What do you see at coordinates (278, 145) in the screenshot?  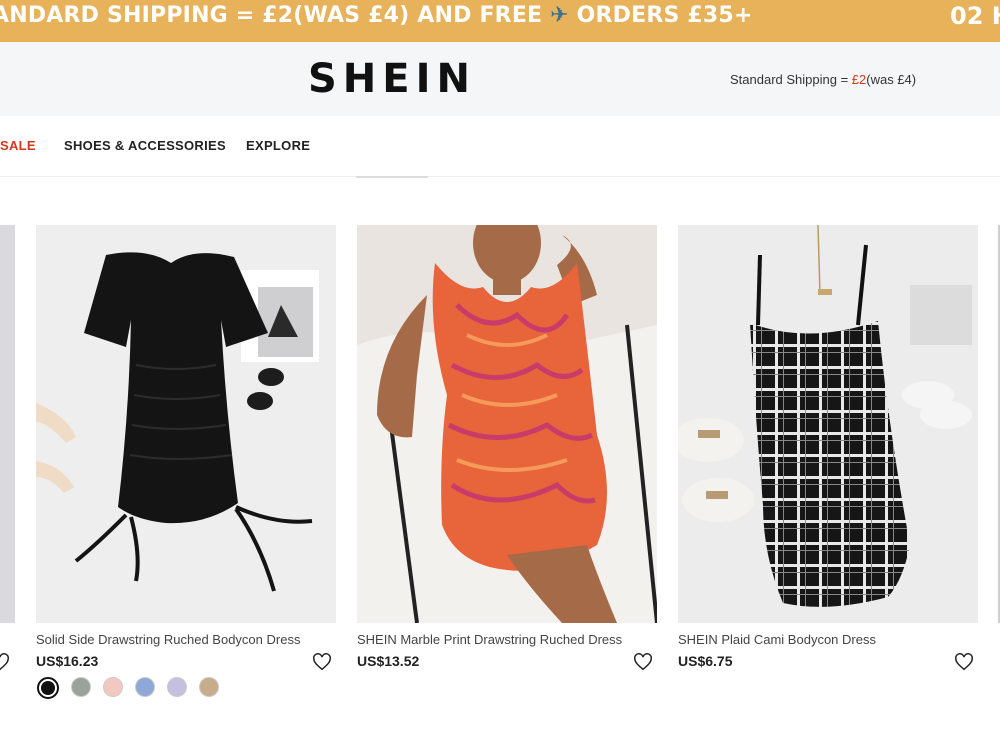 I see `nav-item-explore: EXPLORE` at bounding box center [278, 145].